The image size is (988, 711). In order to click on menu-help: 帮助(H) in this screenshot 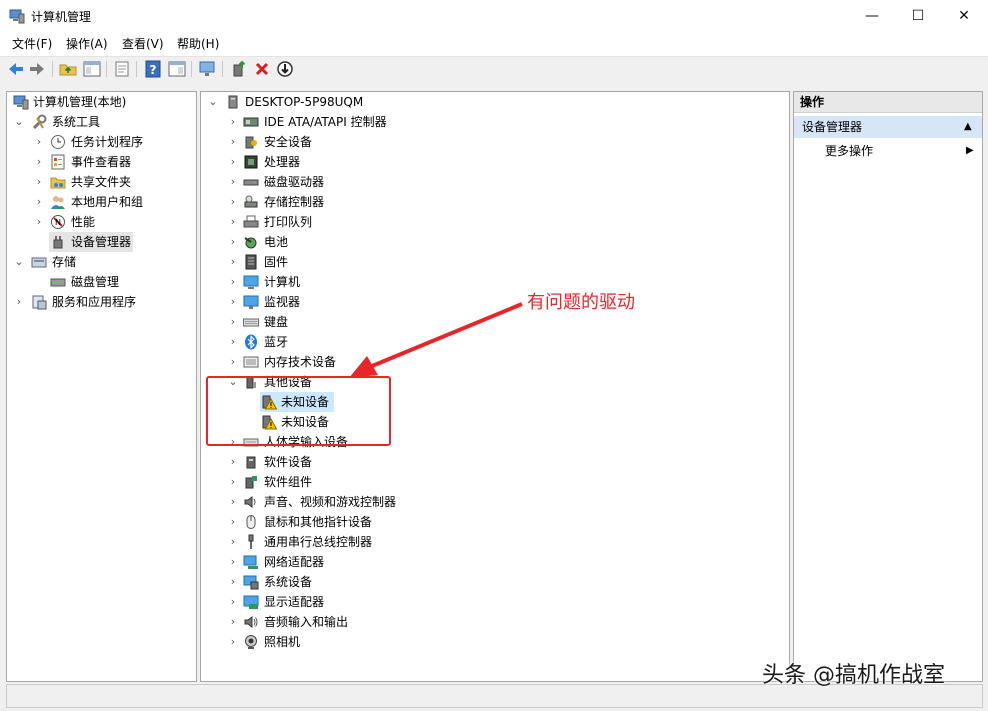, I will do `click(198, 44)`.